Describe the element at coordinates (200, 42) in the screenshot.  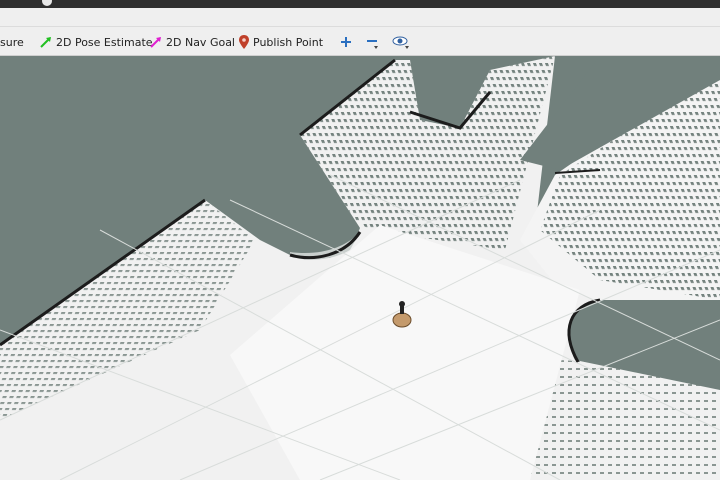
I see `nav-goal-label: 2D Nav Goal` at that location.